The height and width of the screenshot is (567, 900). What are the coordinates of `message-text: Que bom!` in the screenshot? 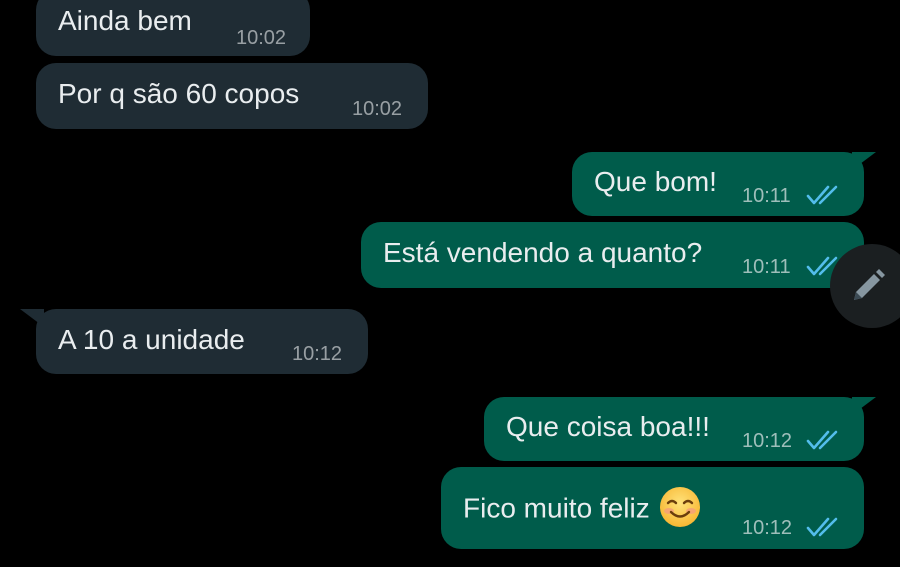 It's located at (655, 181).